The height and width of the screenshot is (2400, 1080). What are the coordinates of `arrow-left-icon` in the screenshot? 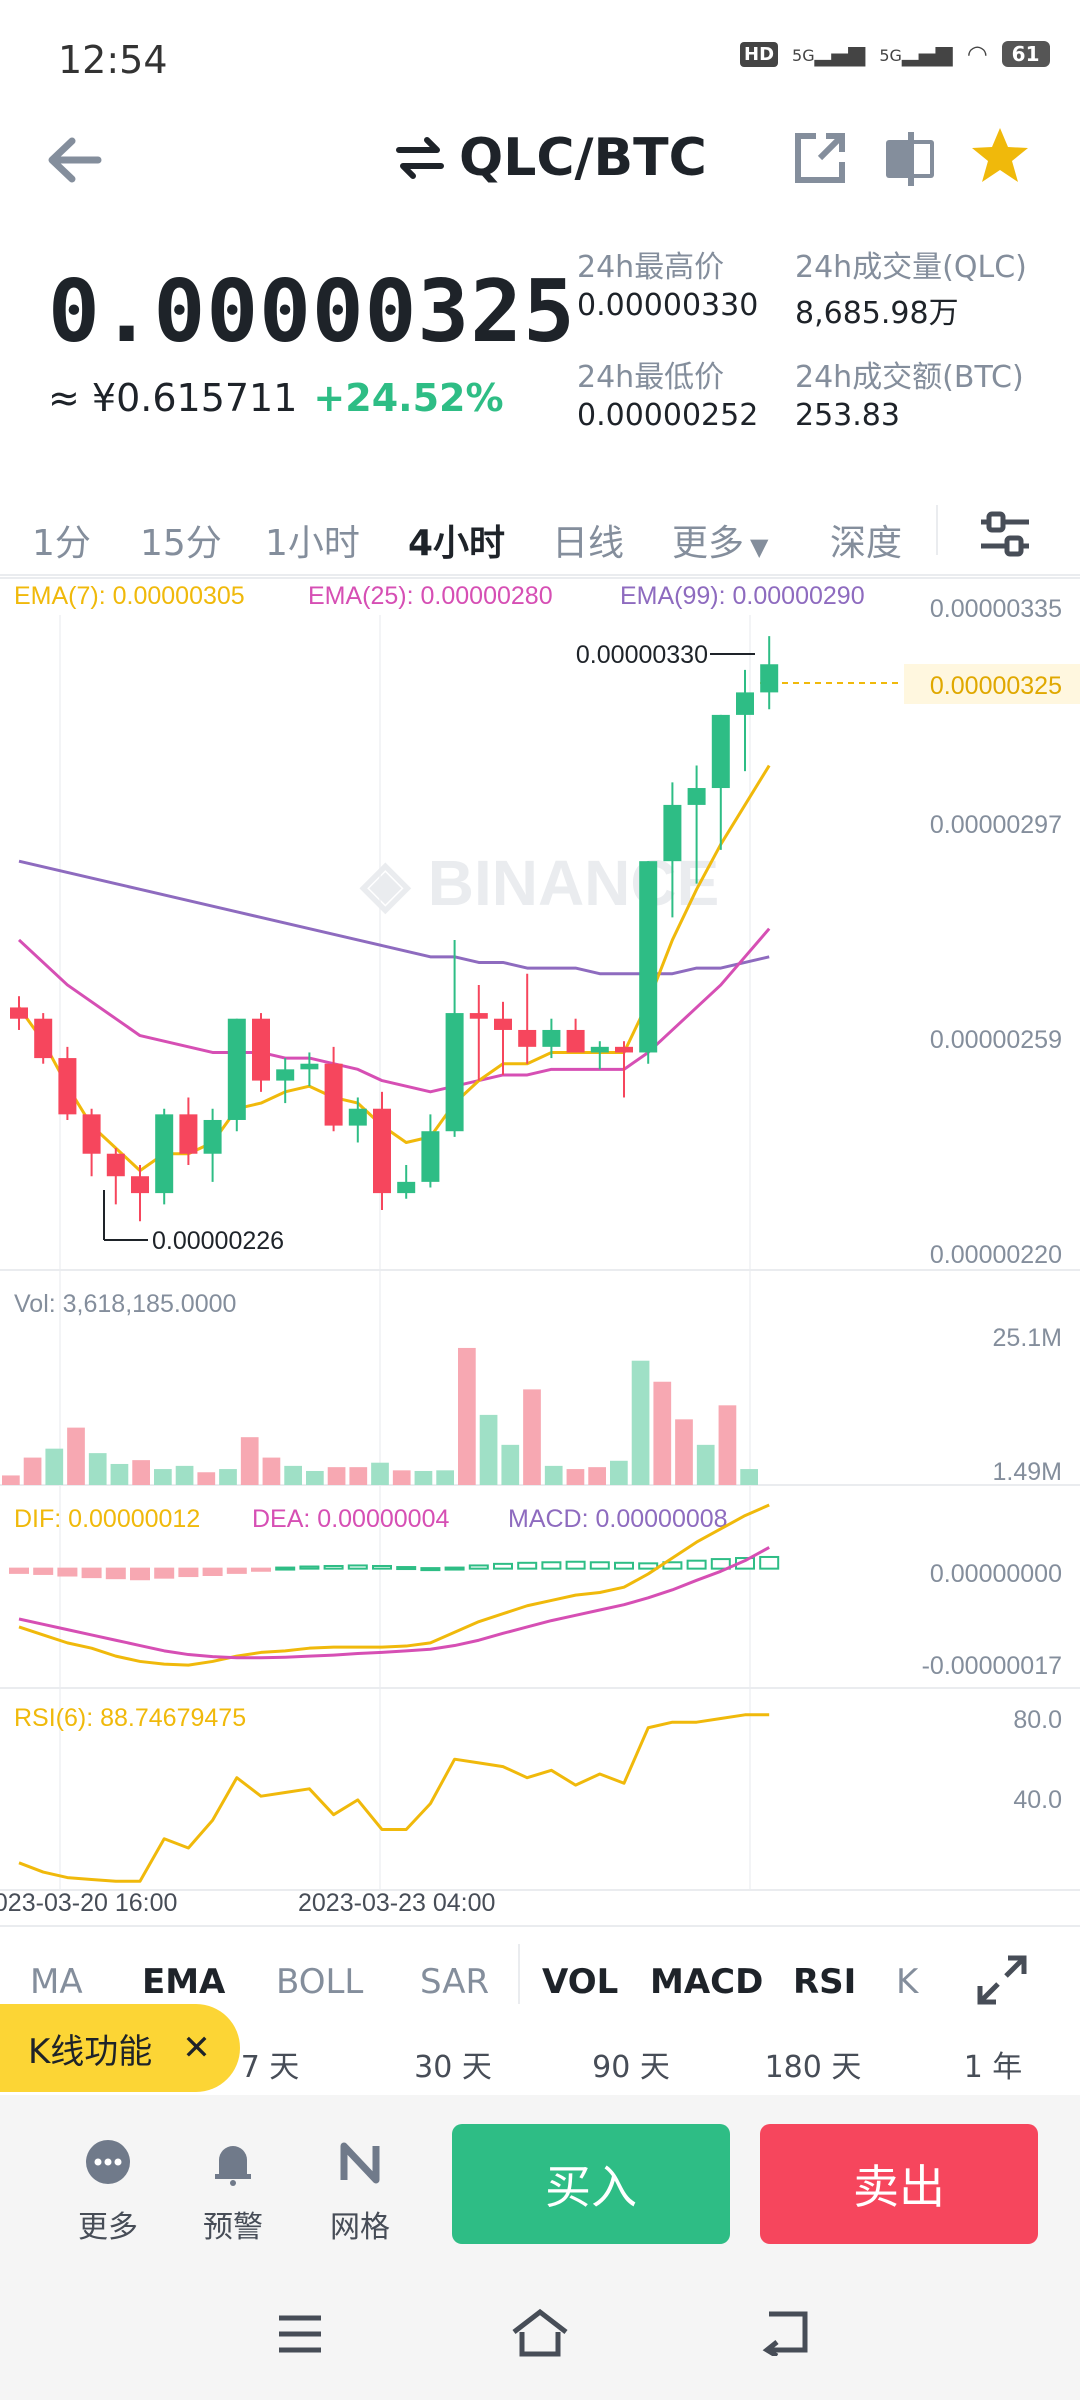 It's located at (75, 160).